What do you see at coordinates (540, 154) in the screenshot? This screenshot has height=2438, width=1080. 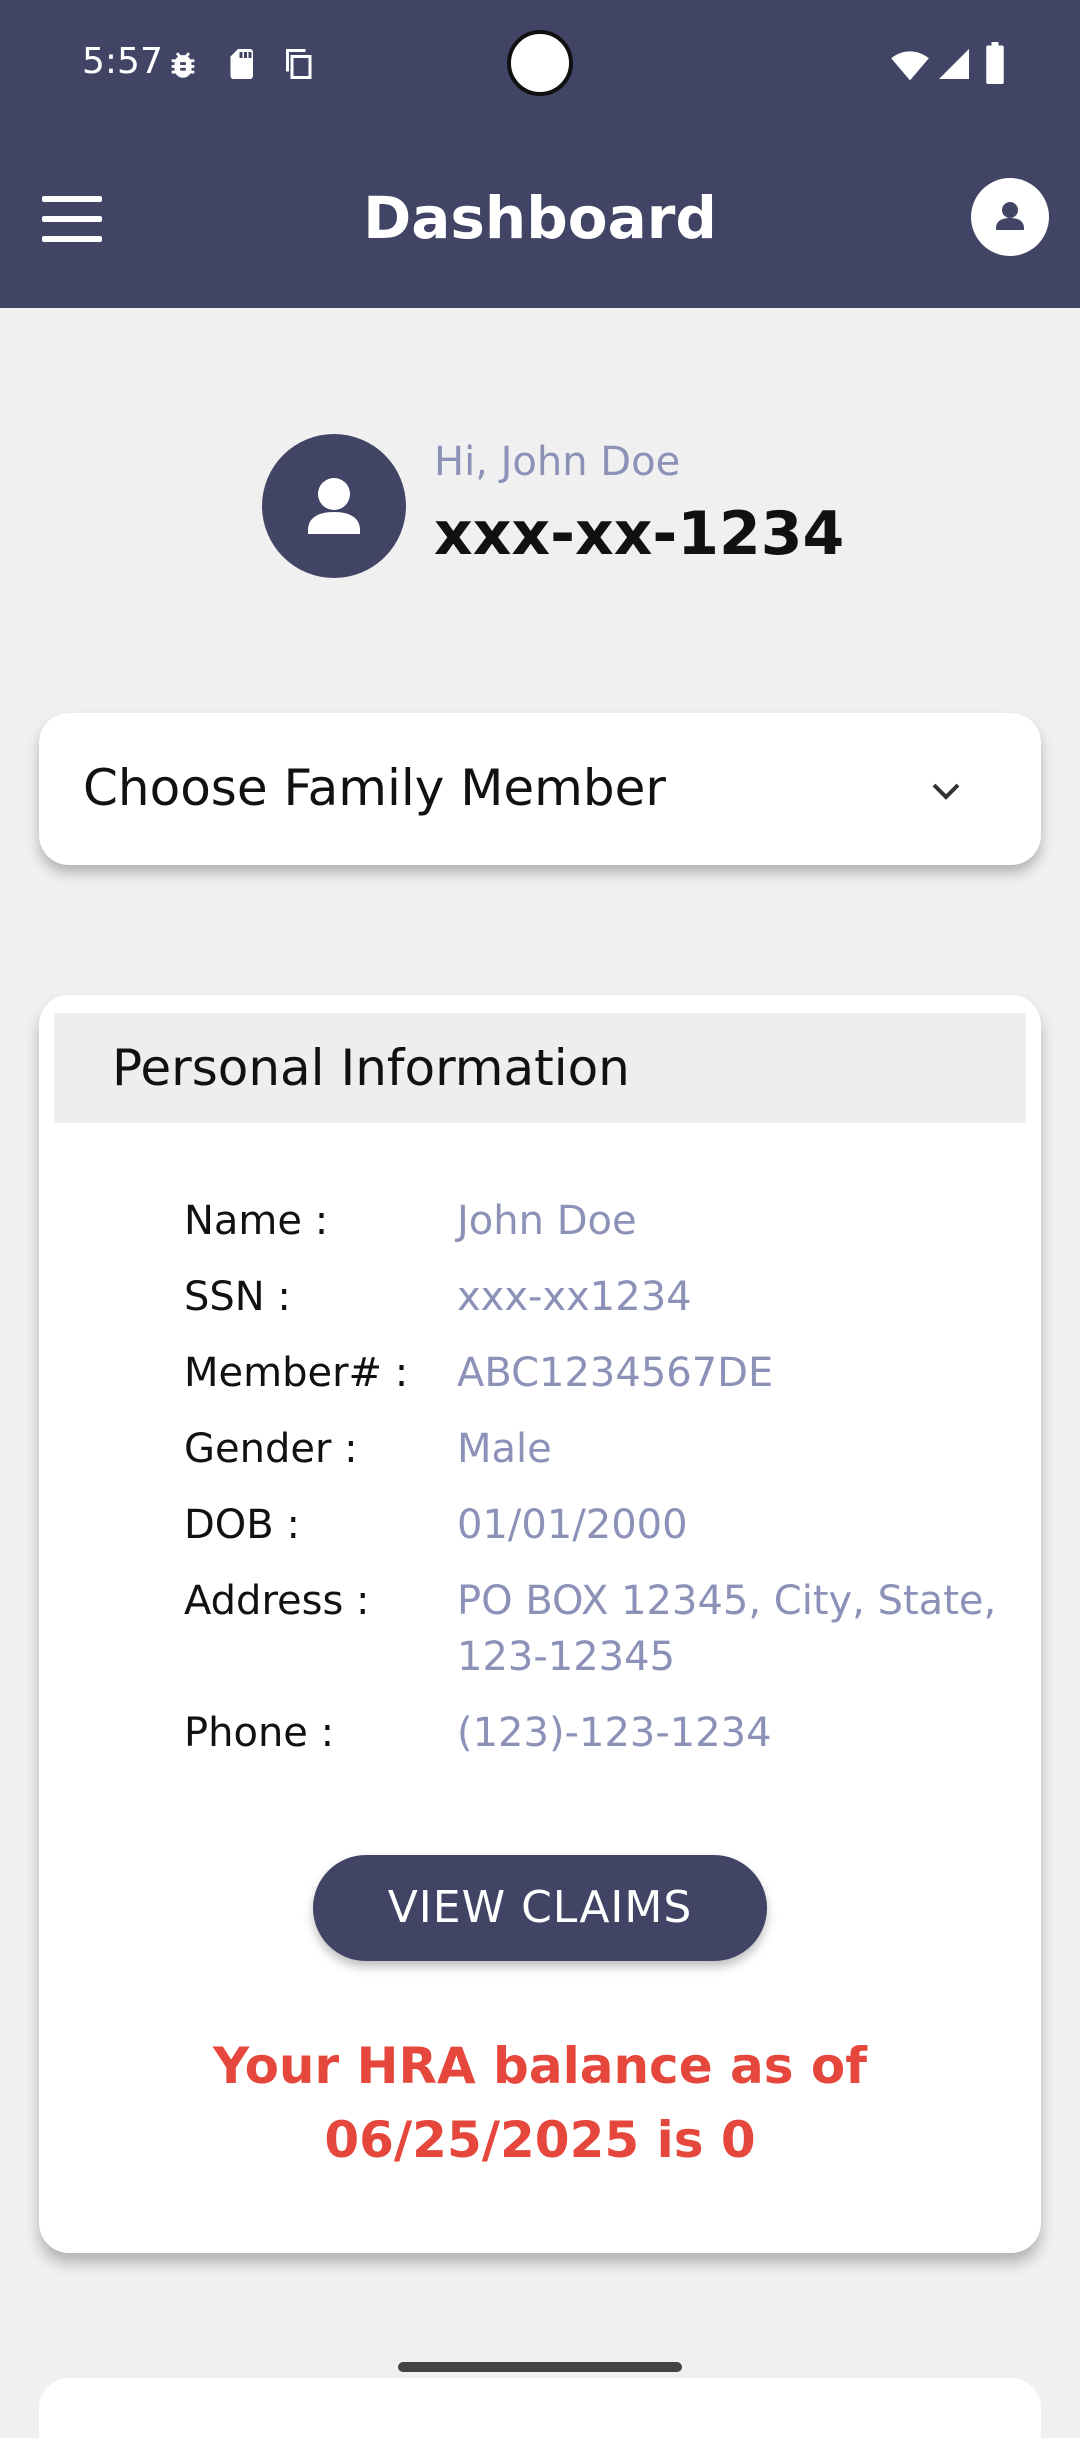 I see `app-header: 5:57 Dashboard` at bounding box center [540, 154].